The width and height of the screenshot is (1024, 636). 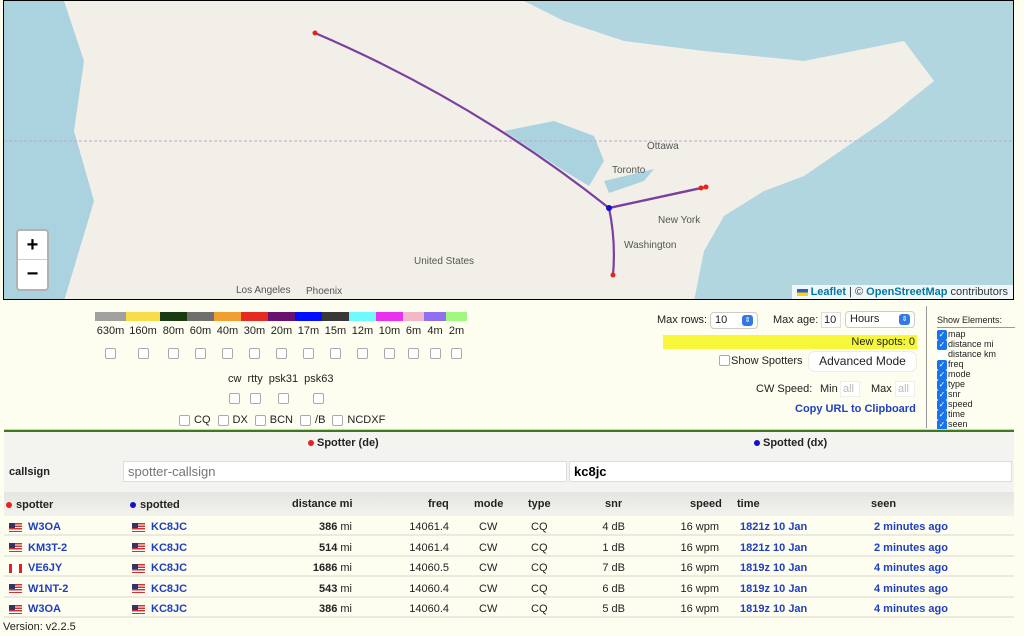 What do you see at coordinates (488, 504) in the screenshot?
I see `col-mode: mode` at bounding box center [488, 504].